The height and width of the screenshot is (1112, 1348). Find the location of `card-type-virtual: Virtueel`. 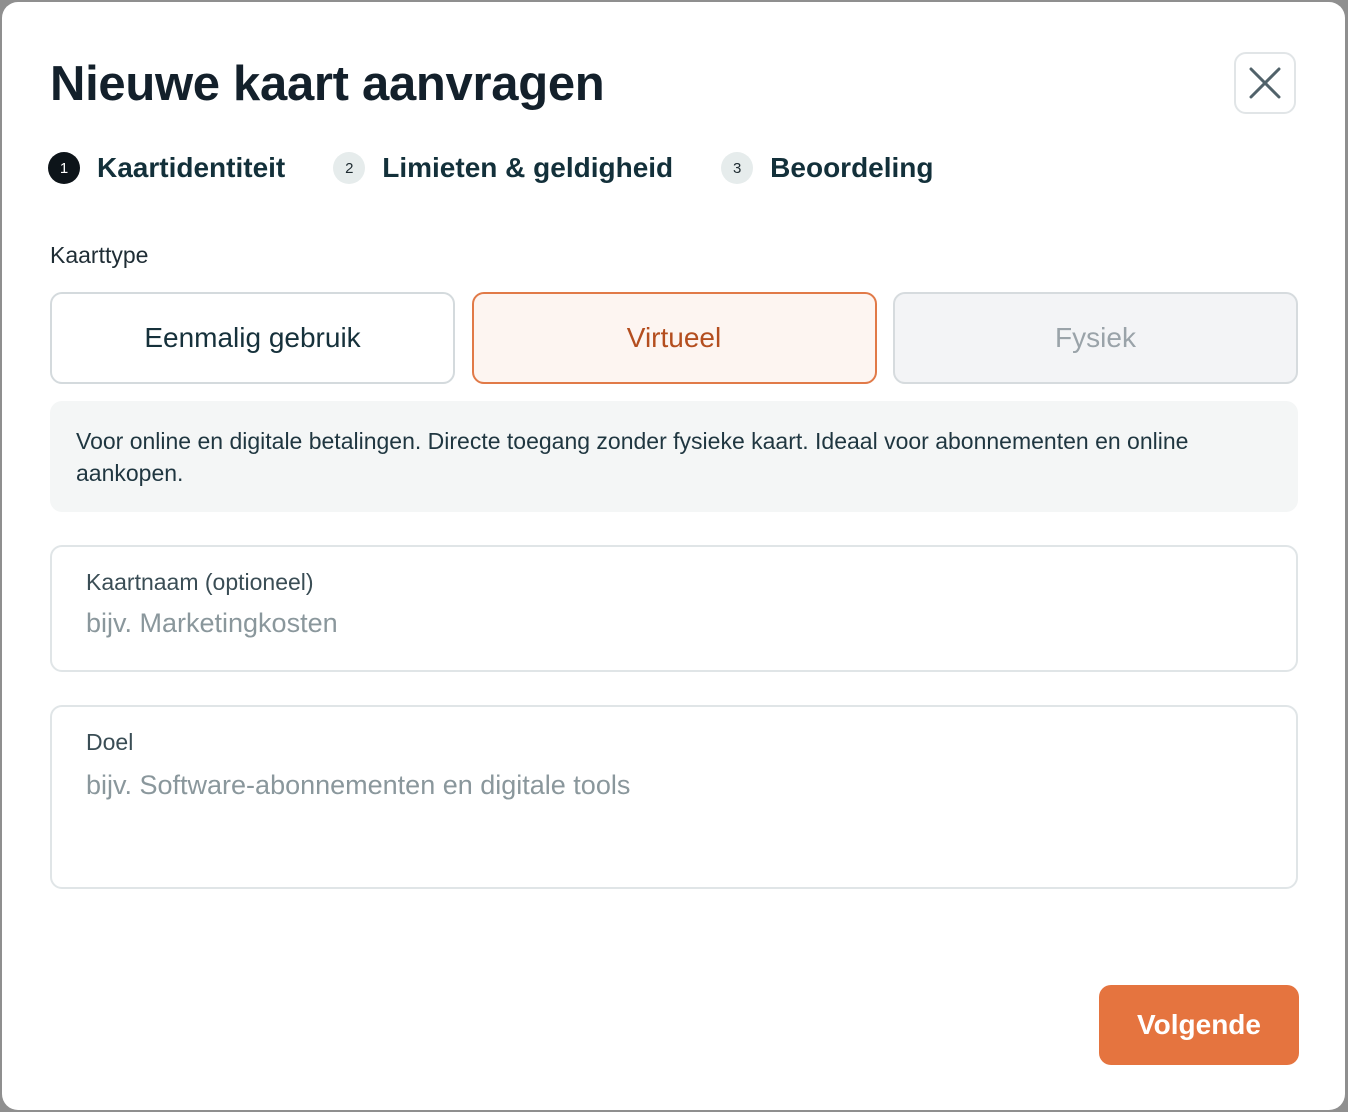

card-type-virtual: Virtueel is located at coordinates (674, 338).